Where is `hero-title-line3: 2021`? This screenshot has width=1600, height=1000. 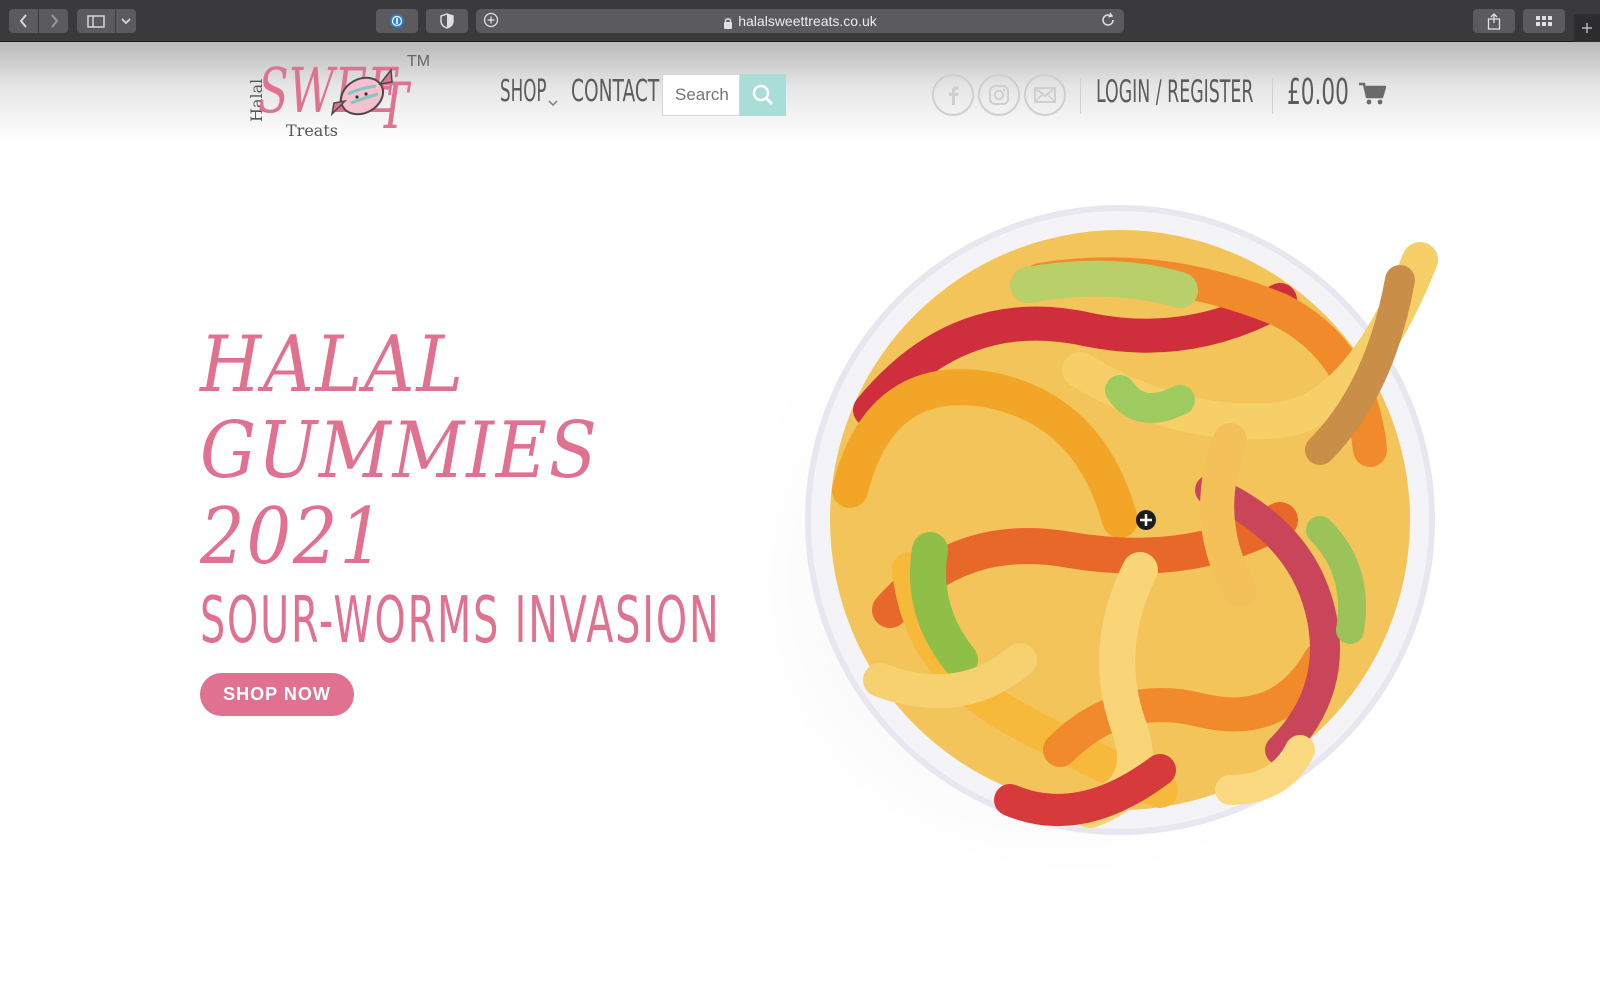
hero-title-line3: 2021 is located at coordinates (293, 537).